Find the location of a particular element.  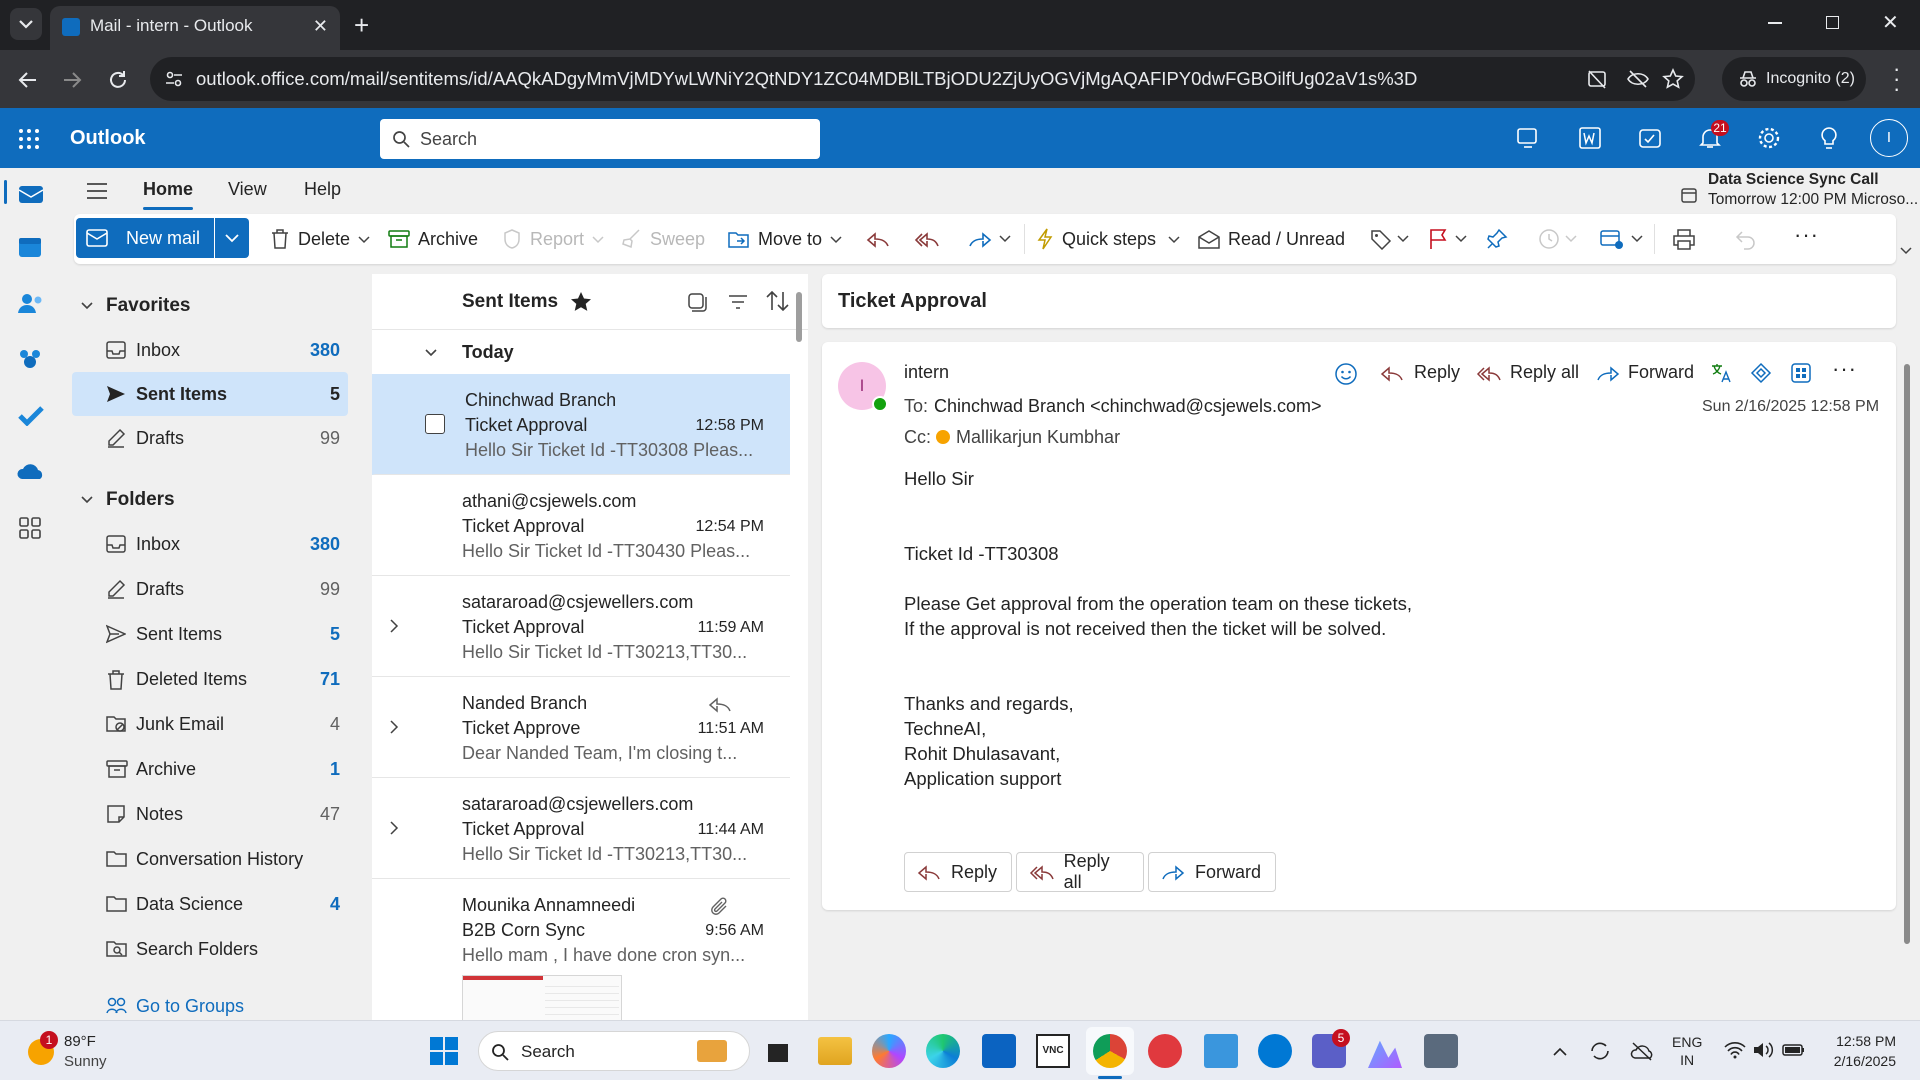

meet-now-icon is located at coordinates (1529, 138).